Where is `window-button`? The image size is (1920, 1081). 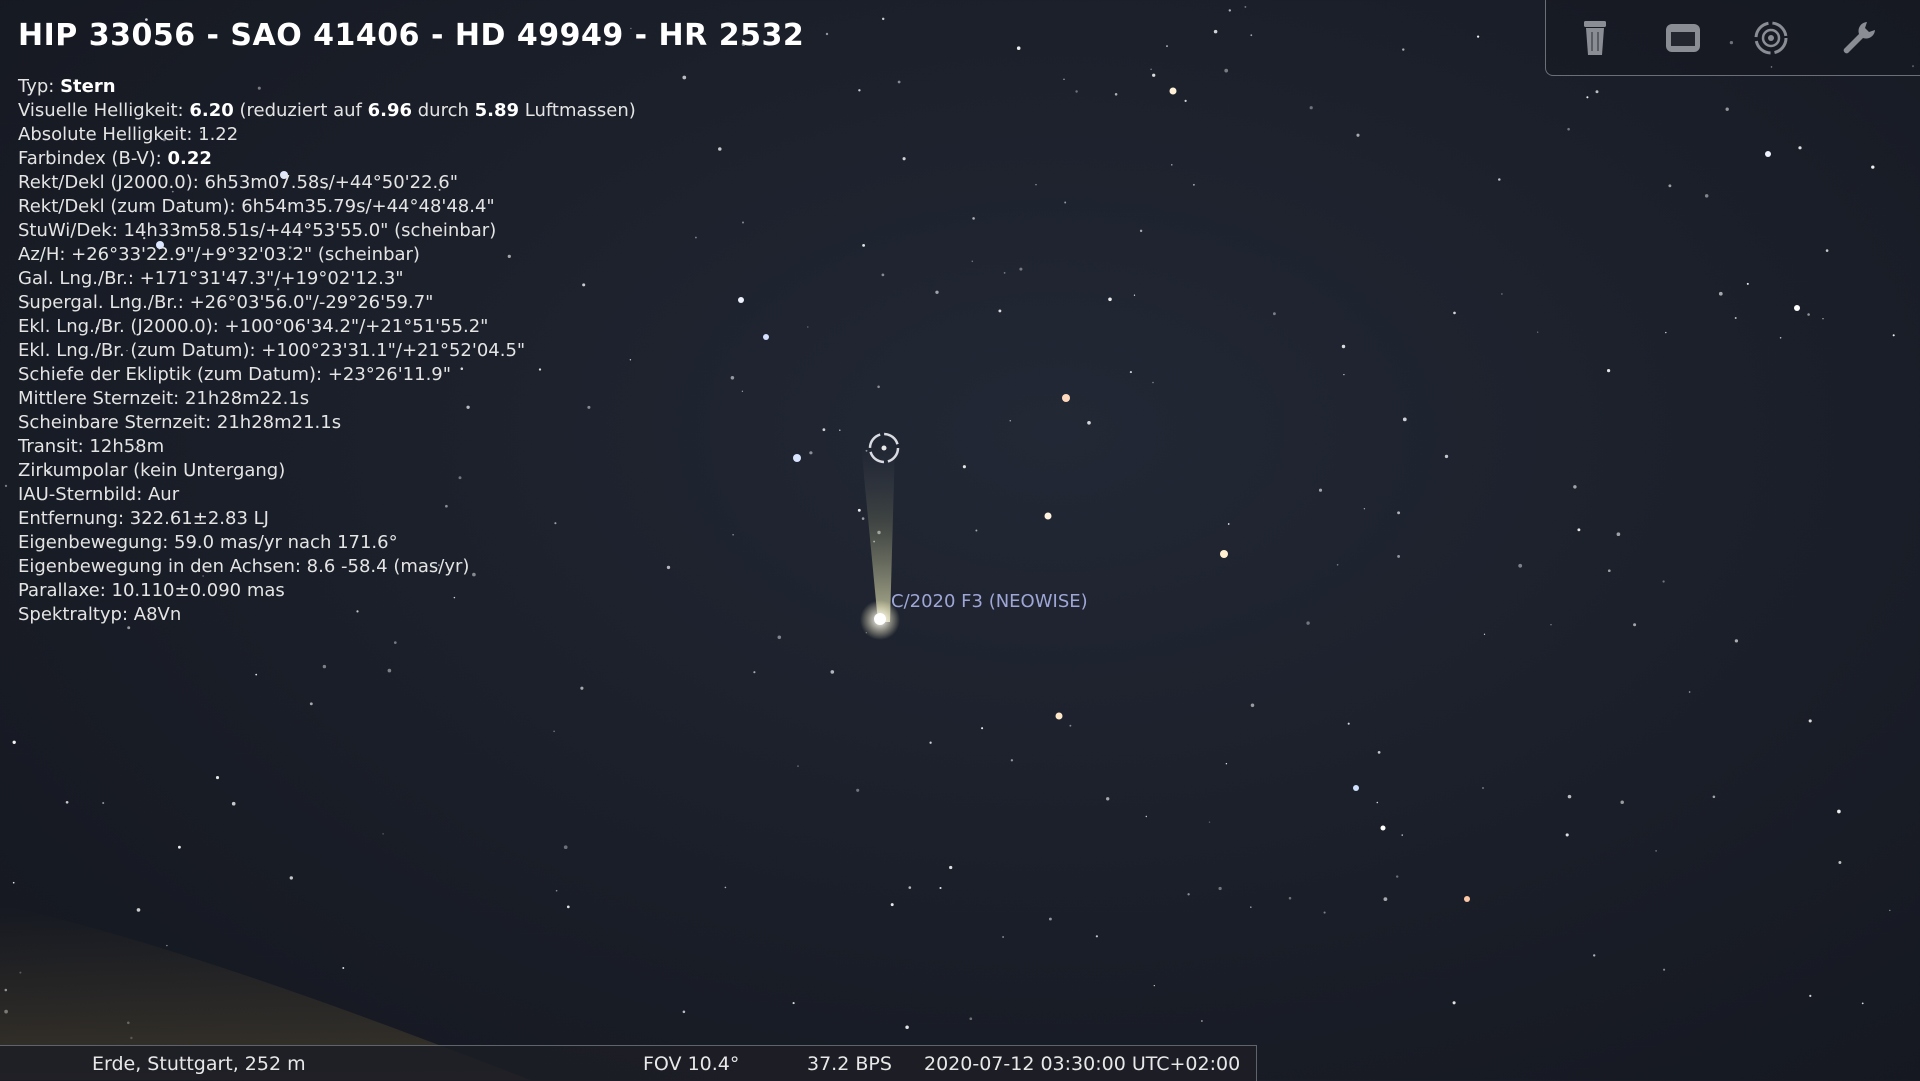
window-button is located at coordinates (1683, 38).